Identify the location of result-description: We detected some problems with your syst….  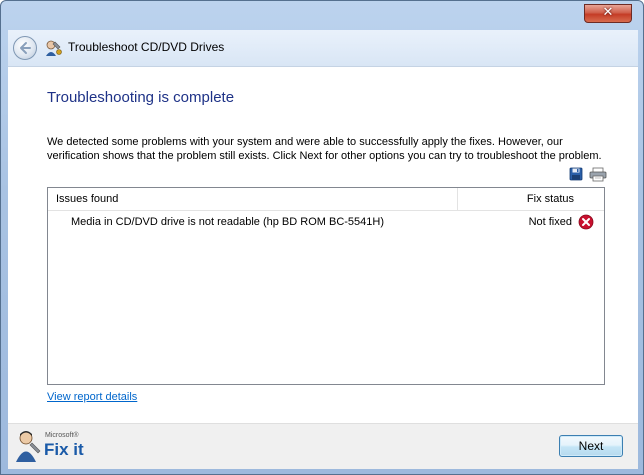
(324, 149).